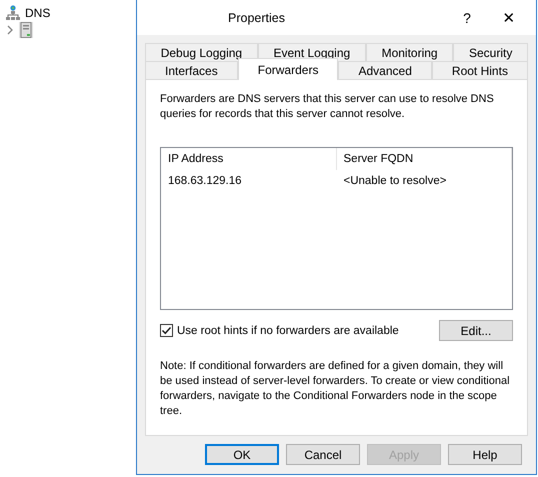  Describe the element at coordinates (191, 70) in the screenshot. I see `tab: Interfaces` at that location.